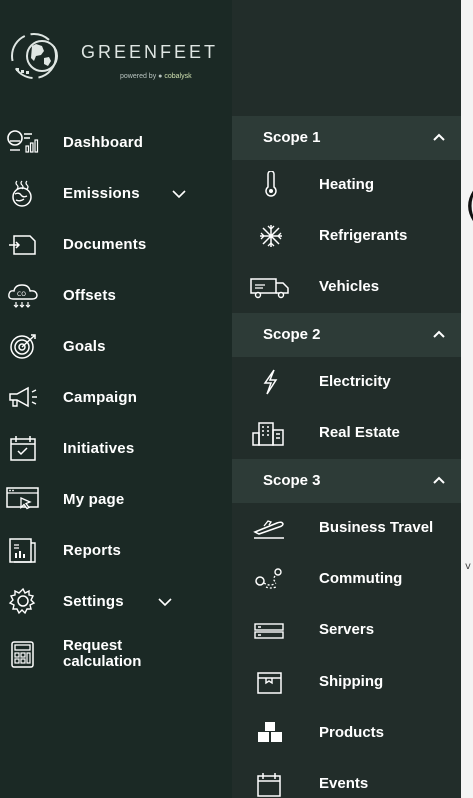 The width and height of the screenshot is (473, 798). I want to click on nav-request-label-line2: calculation, so click(102, 661).